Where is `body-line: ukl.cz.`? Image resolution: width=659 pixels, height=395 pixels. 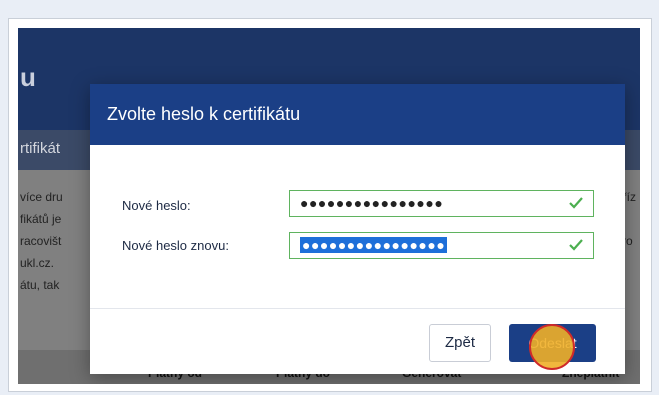 body-line: ukl.cz. is located at coordinates (37, 263).